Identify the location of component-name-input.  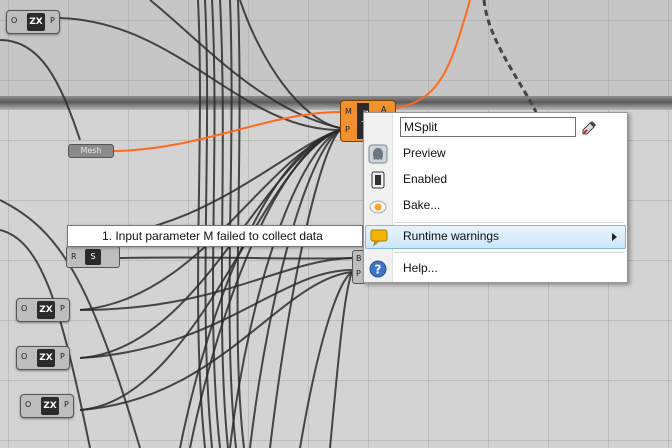
(488, 127).